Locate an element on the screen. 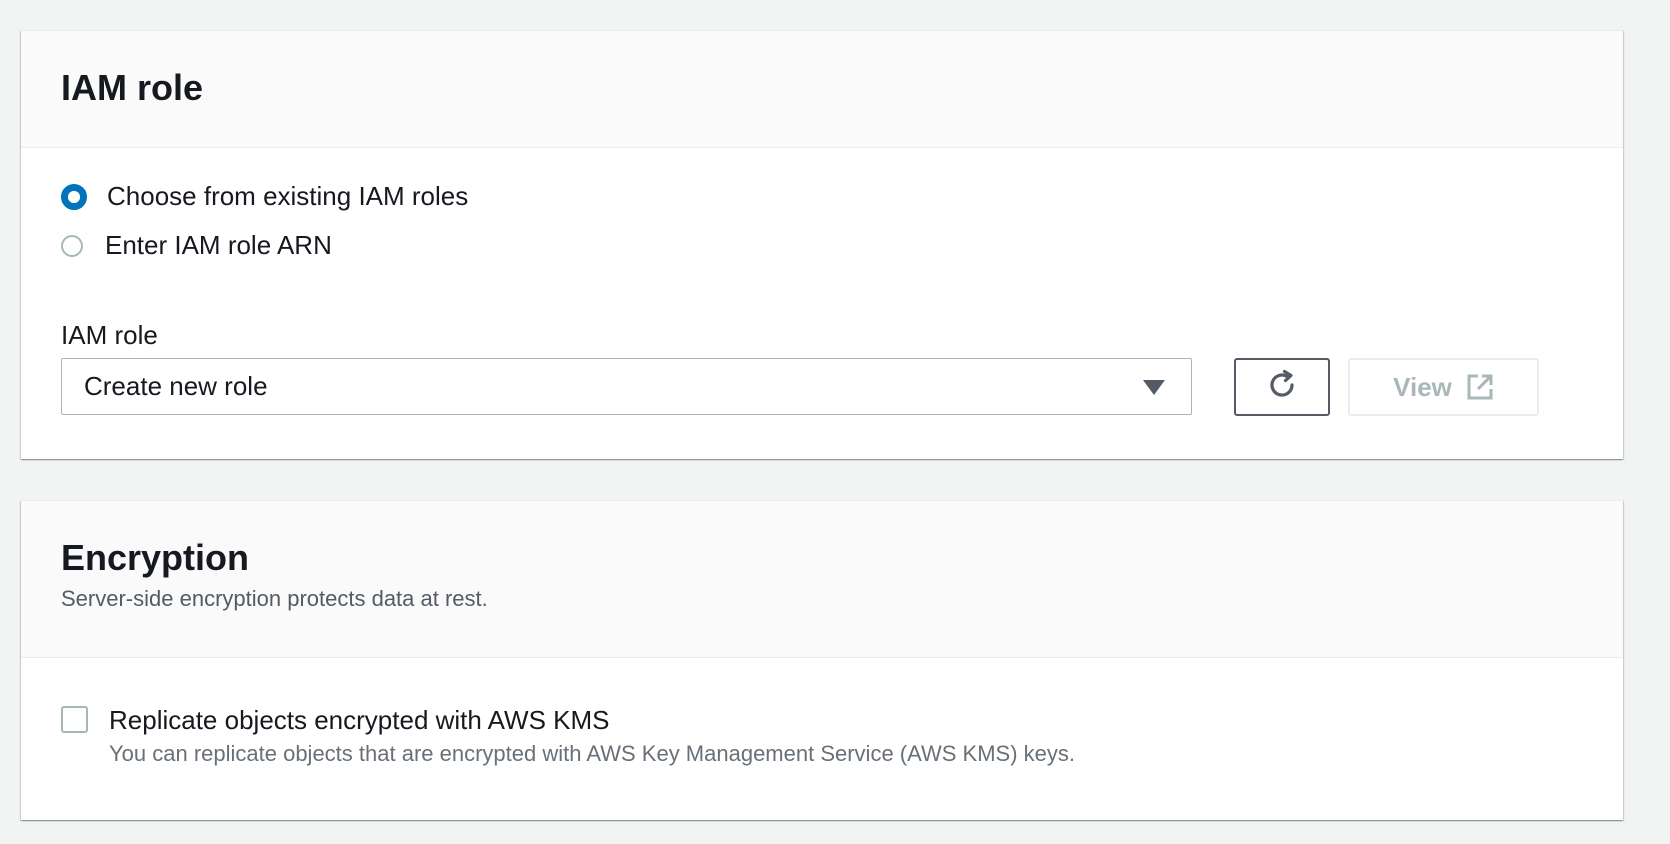  iam-role-select-value: Create new role is located at coordinates (176, 386).